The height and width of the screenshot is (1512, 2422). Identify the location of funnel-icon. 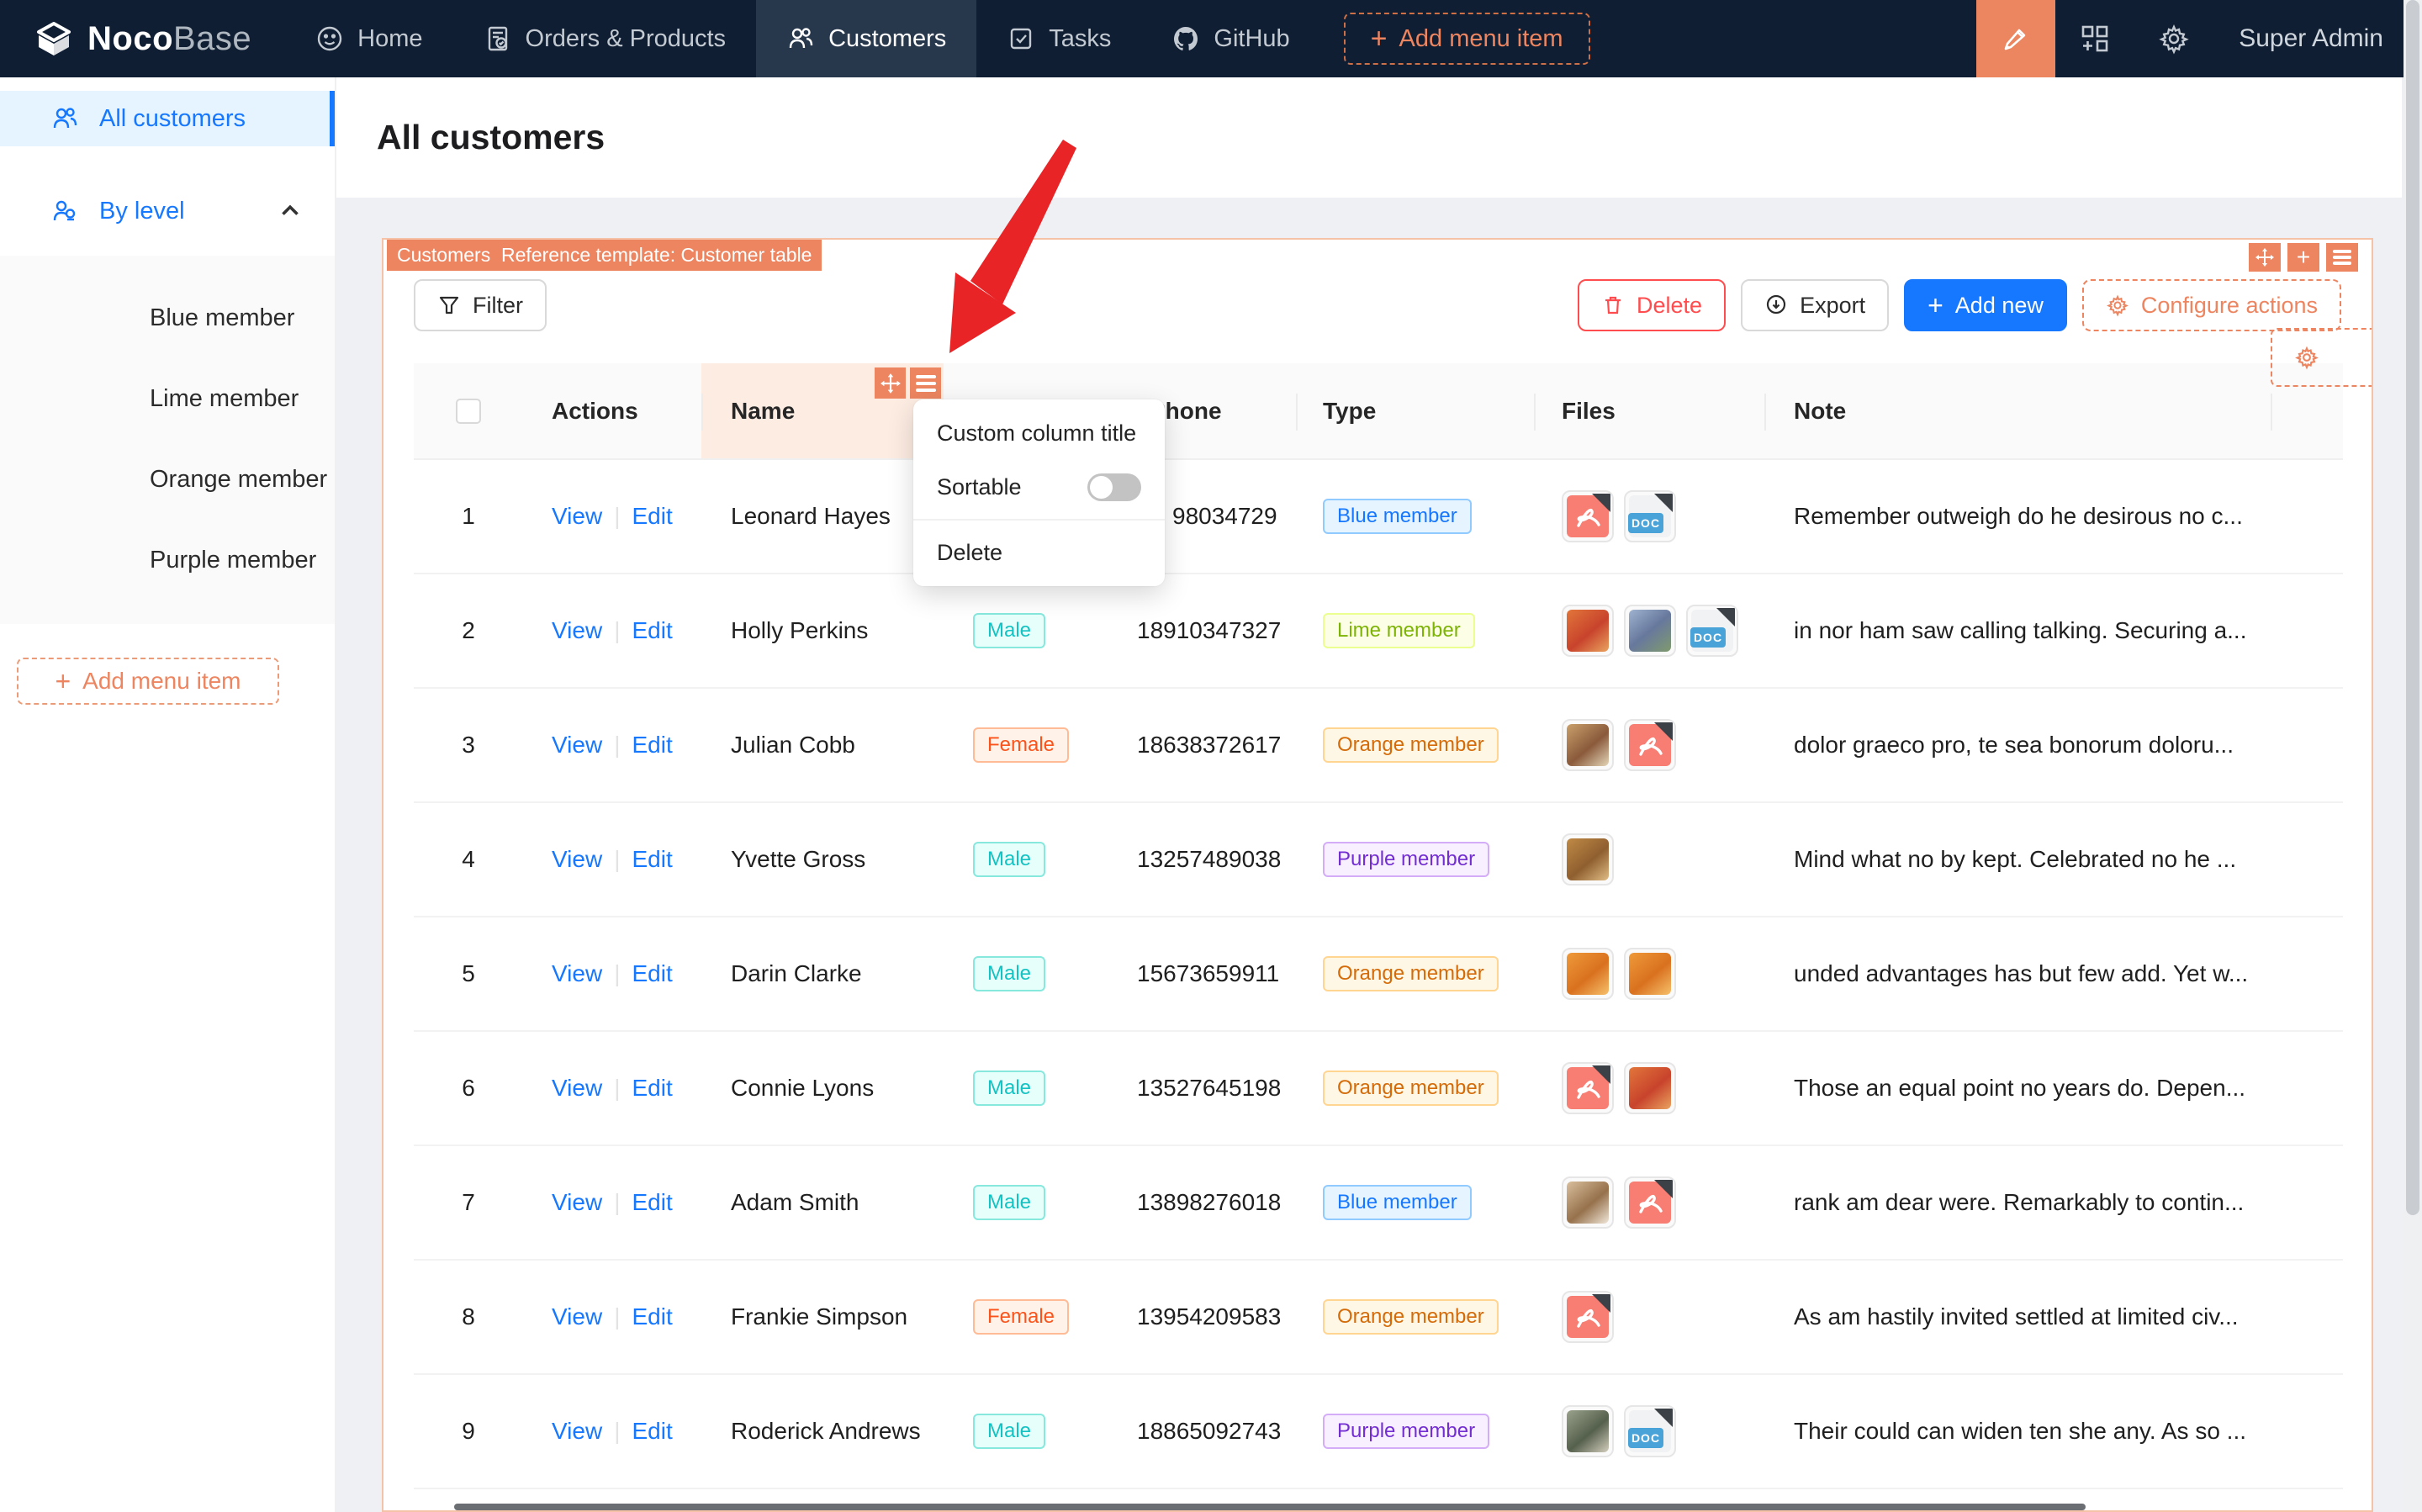
(449, 305).